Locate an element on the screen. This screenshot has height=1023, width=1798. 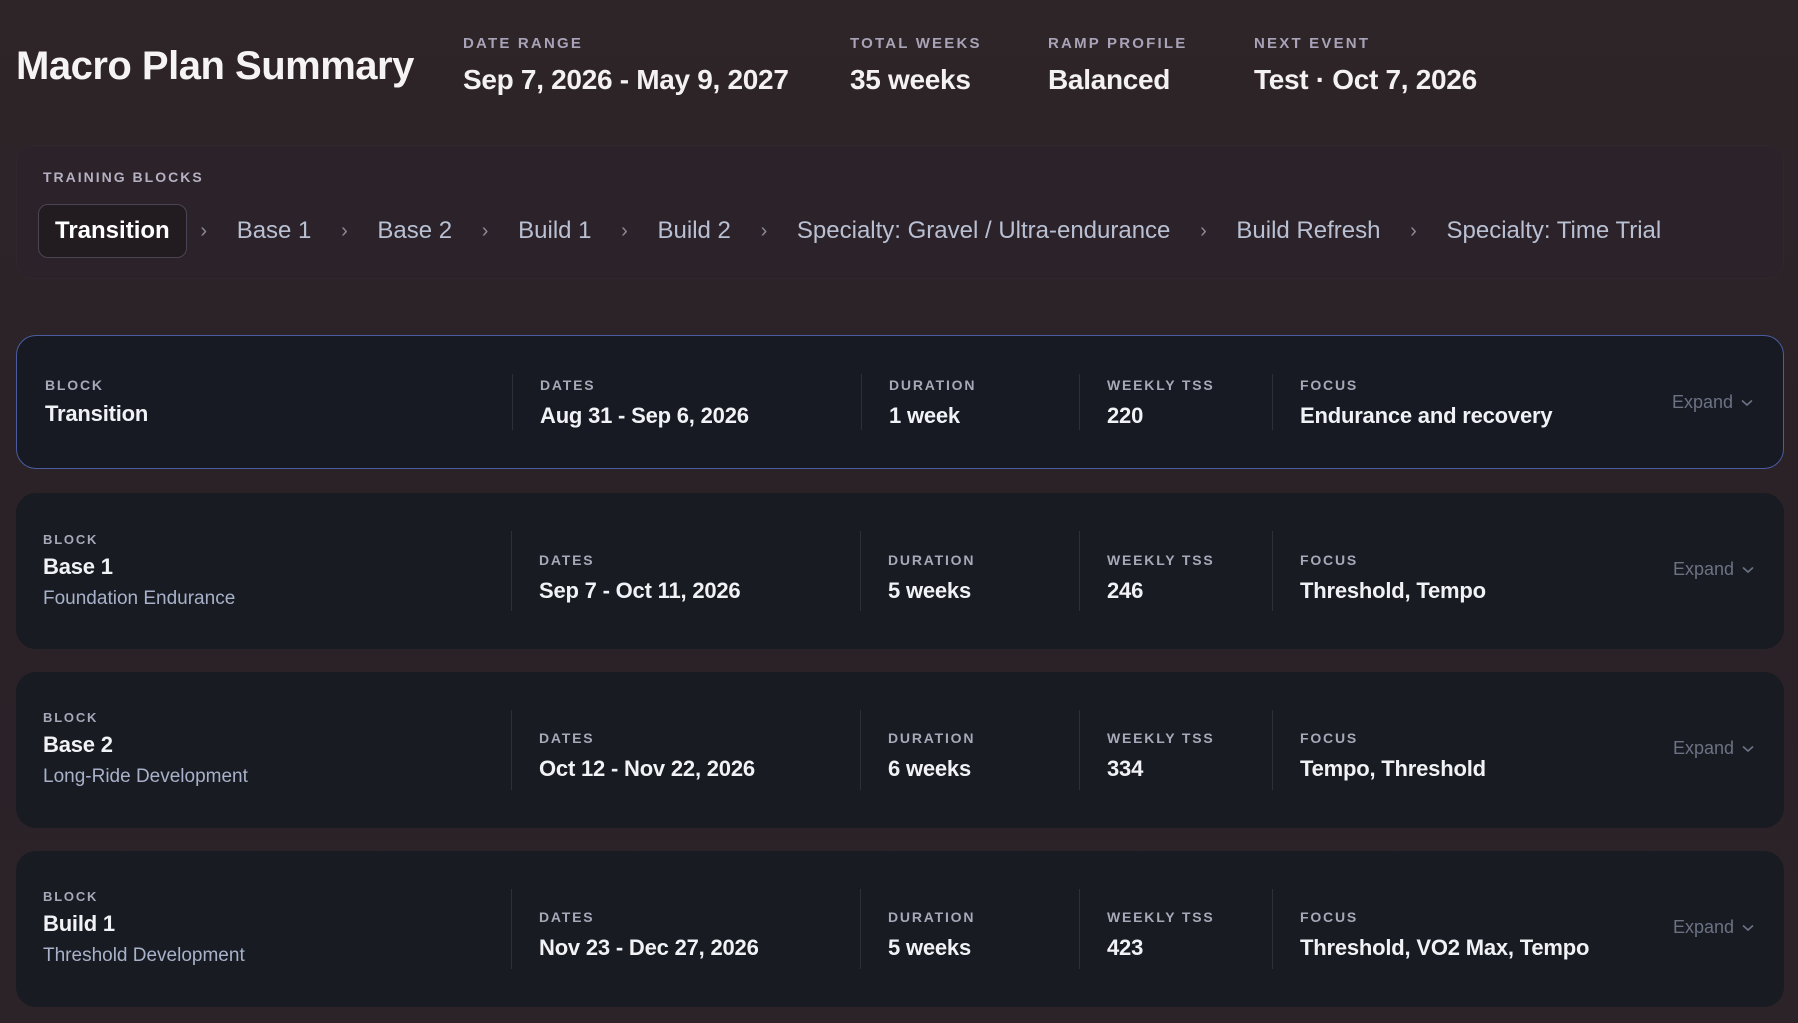
weekly-tss-col: WEEKLY TSS 423 is located at coordinates (1160, 935).